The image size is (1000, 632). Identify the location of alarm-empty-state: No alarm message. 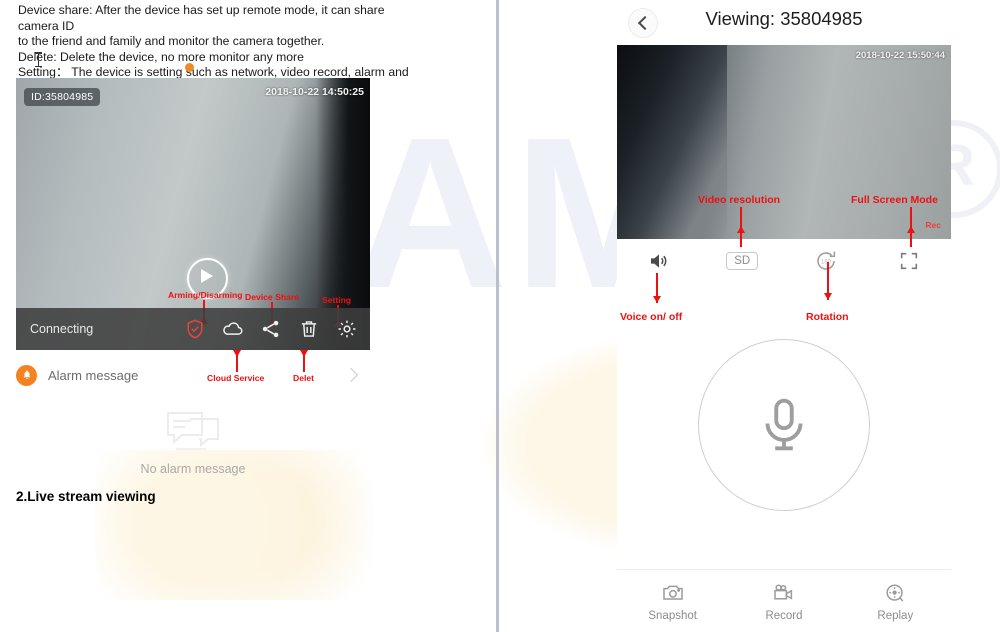
(193, 440).